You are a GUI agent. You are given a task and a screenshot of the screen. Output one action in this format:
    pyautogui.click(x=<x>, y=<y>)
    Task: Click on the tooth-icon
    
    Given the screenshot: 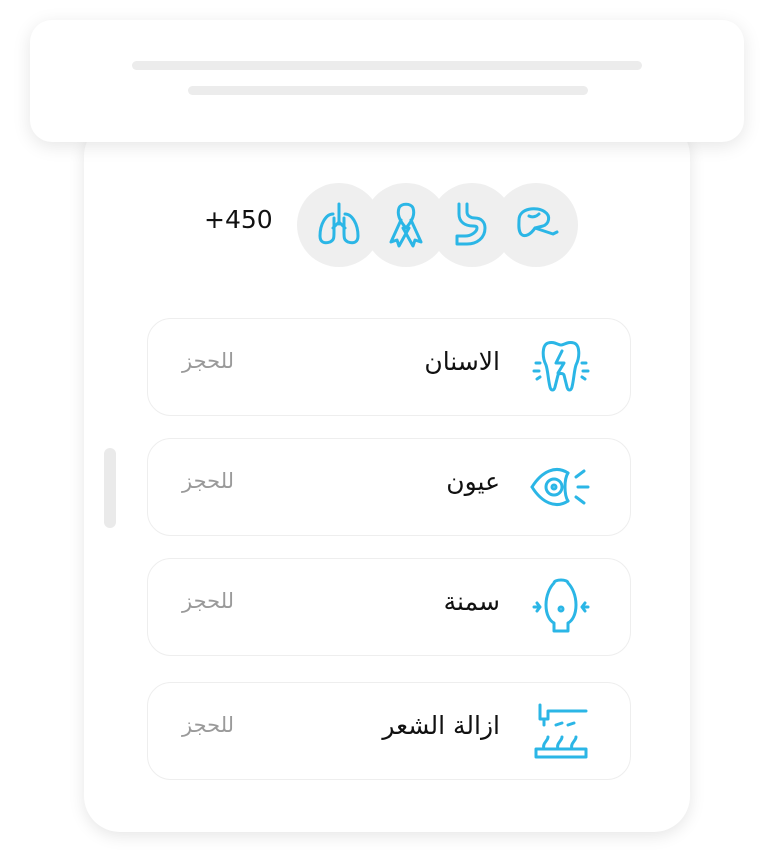 What is the action you would take?
    pyautogui.click(x=561, y=366)
    